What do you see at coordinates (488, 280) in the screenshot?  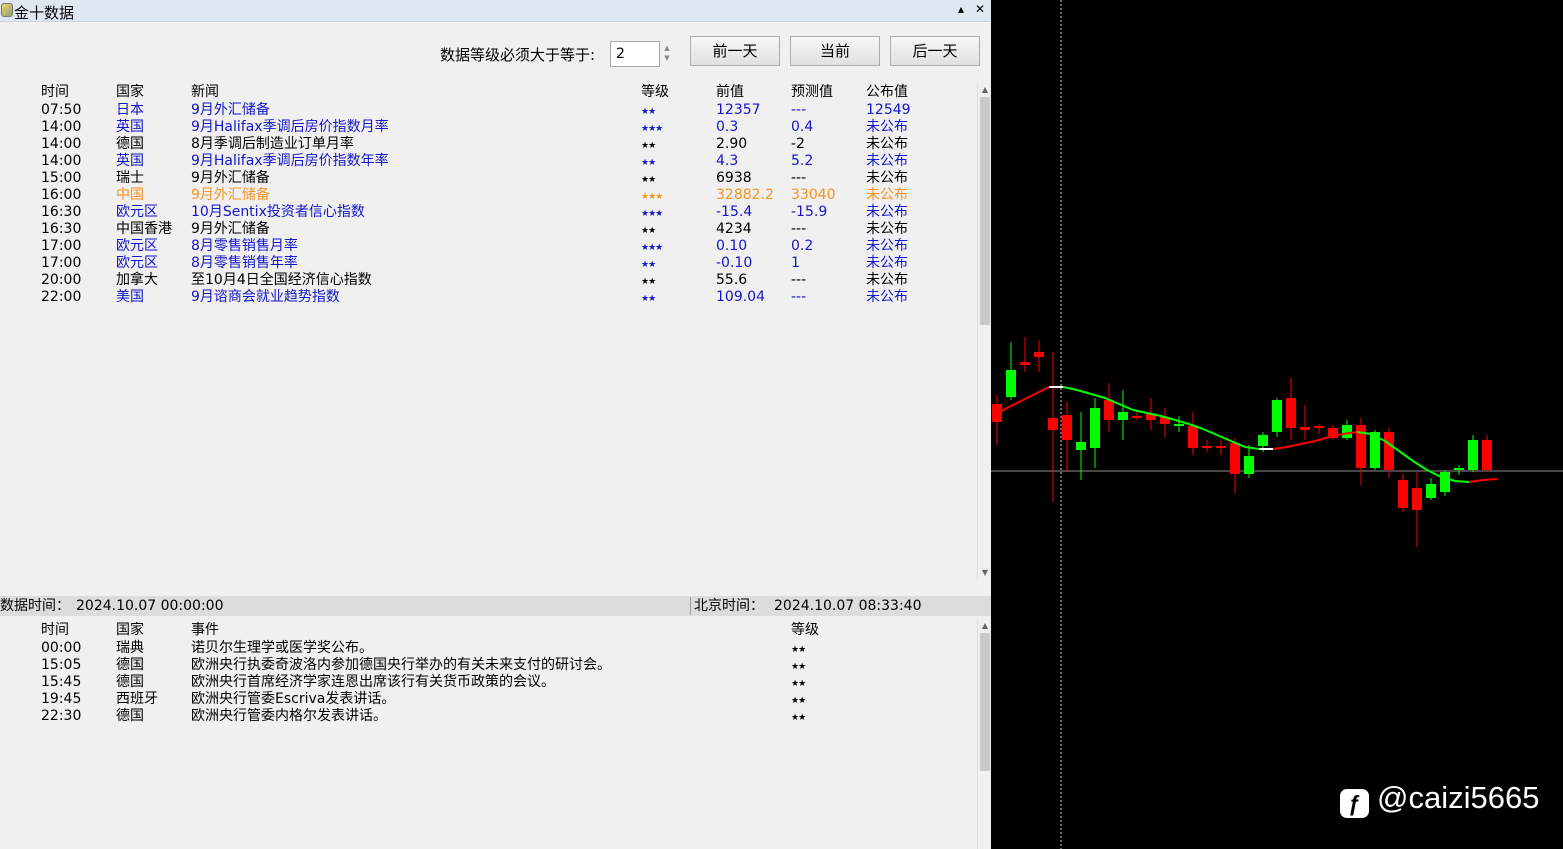 I see `news-row: 20:00 加拿大 至10月4日全国经济信心指数 ★★ 55.6 --- 未公布` at bounding box center [488, 280].